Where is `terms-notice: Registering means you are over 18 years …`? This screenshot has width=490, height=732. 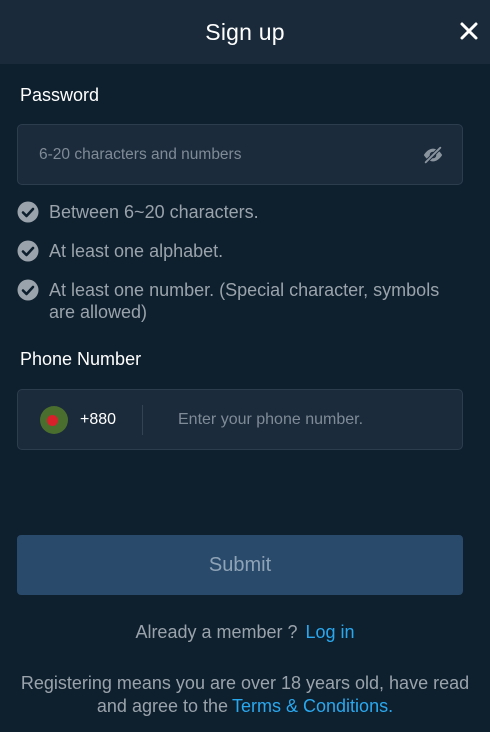
terms-notice: Registering means you are over 18 years … is located at coordinates (245, 695).